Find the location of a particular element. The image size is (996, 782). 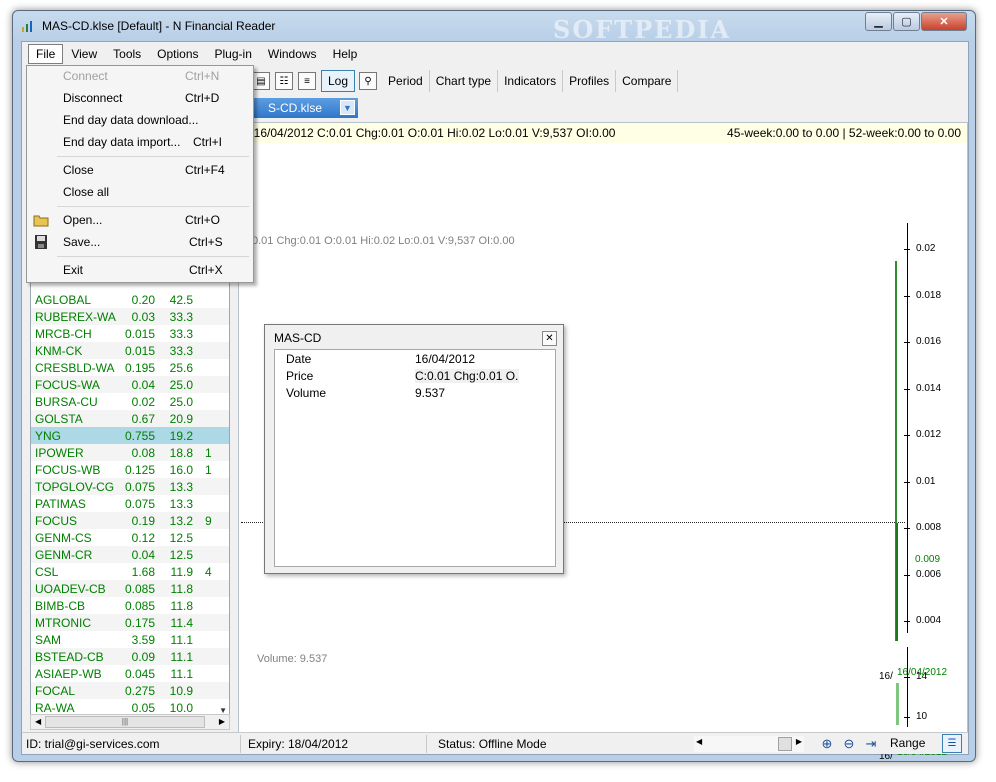

list-item: ASIAEP-WB 0.045 11.1 is located at coordinates (130, 673).